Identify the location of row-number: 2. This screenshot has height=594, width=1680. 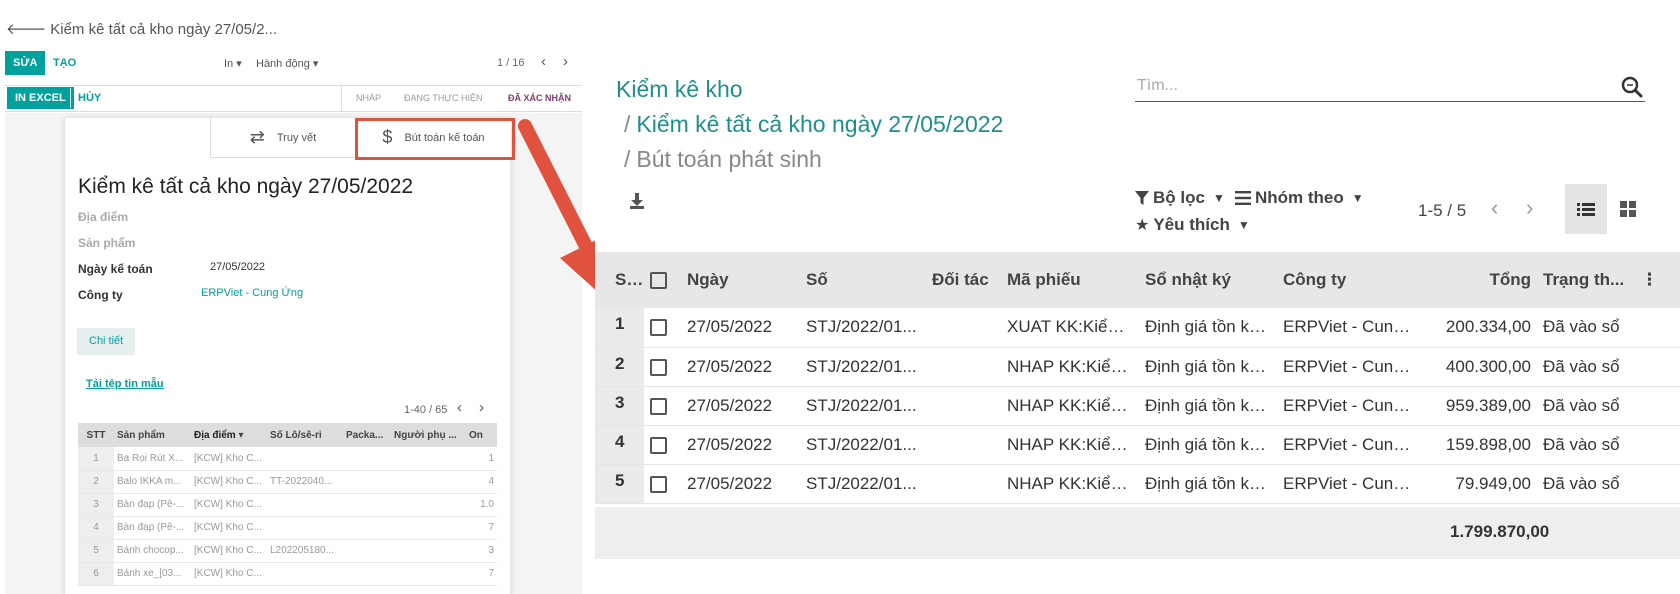
(619, 367).